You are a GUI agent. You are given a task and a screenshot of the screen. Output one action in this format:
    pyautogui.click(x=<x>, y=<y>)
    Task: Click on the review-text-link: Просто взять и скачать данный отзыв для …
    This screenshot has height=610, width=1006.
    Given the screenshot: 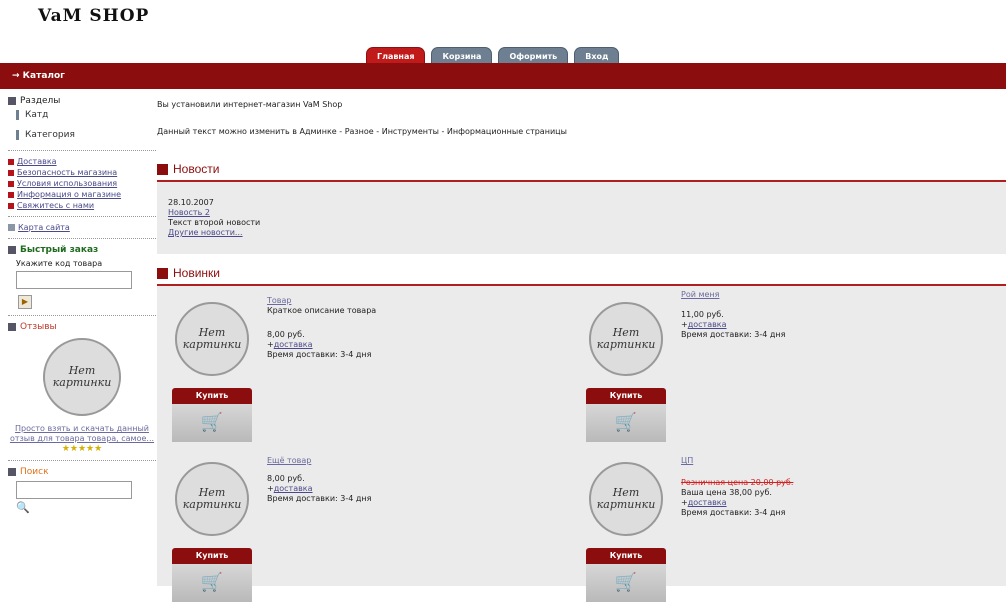 What is the action you would take?
    pyautogui.click(x=82, y=434)
    